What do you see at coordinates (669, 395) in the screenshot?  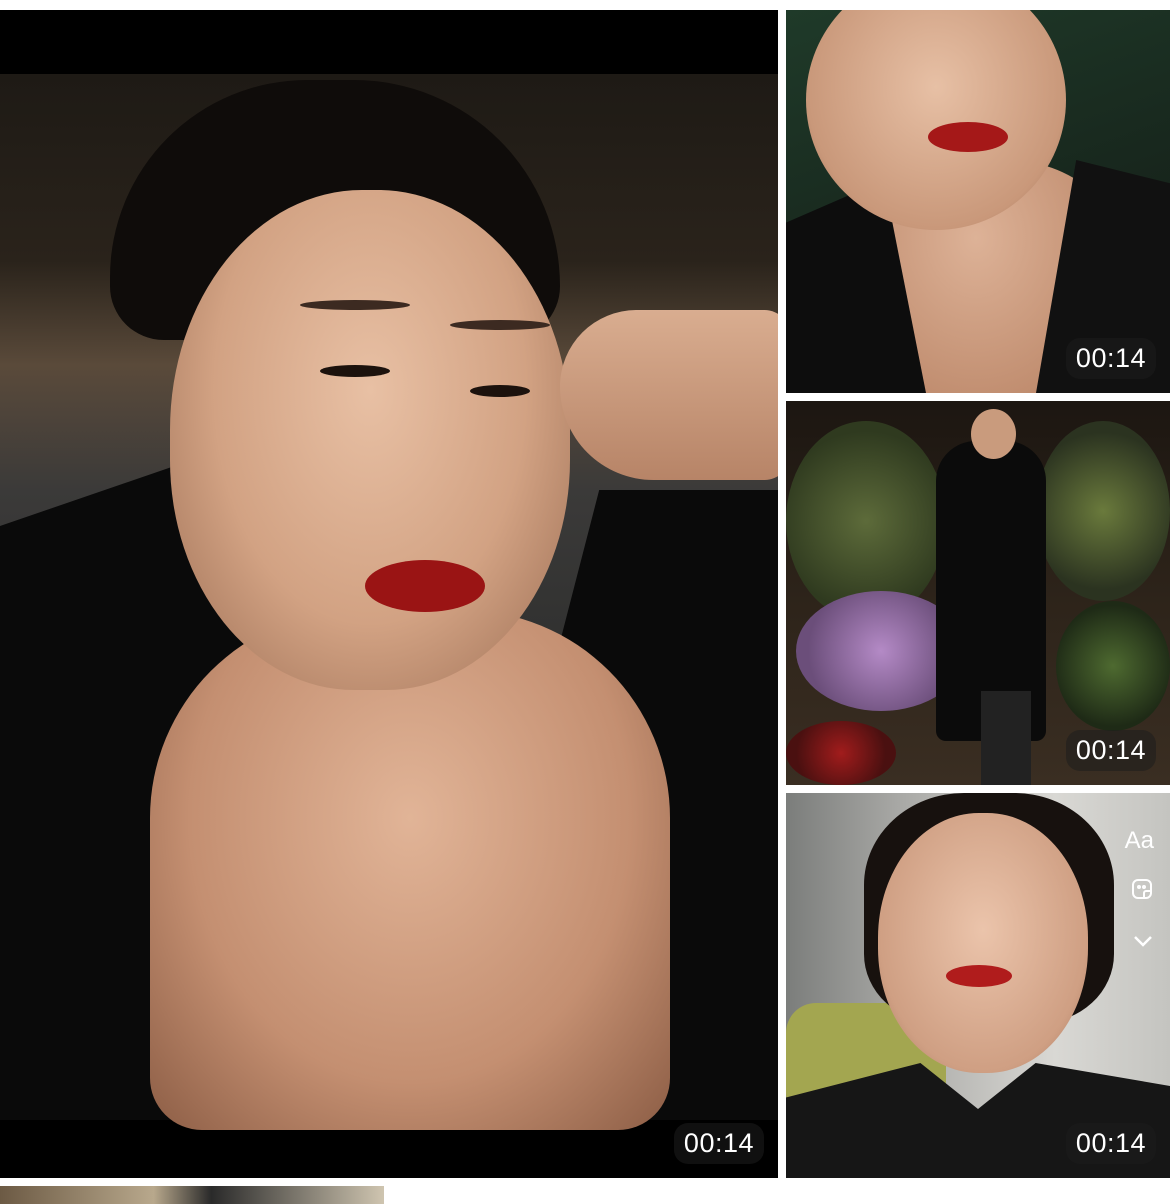 I see `arm-shape` at bounding box center [669, 395].